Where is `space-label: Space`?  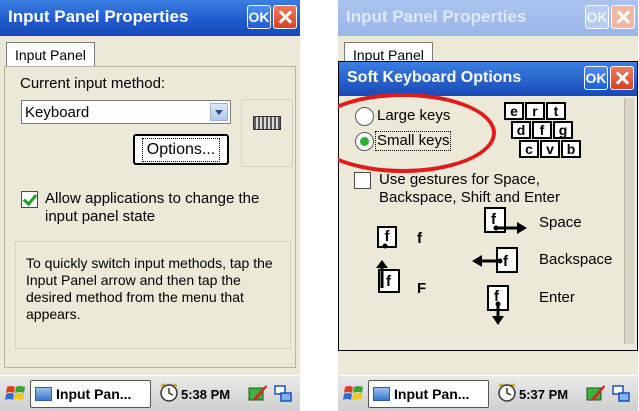
space-label: Space is located at coordinates (560, 222).